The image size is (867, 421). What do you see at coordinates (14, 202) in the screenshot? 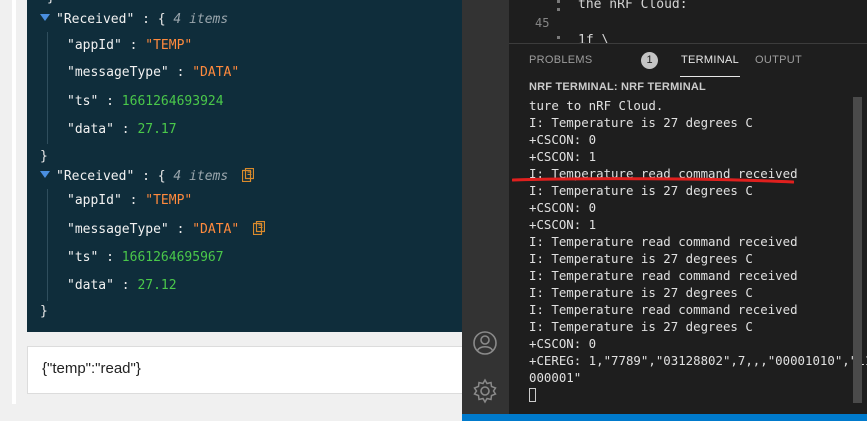
I see `card-edge` at bounding box center [14, 202].